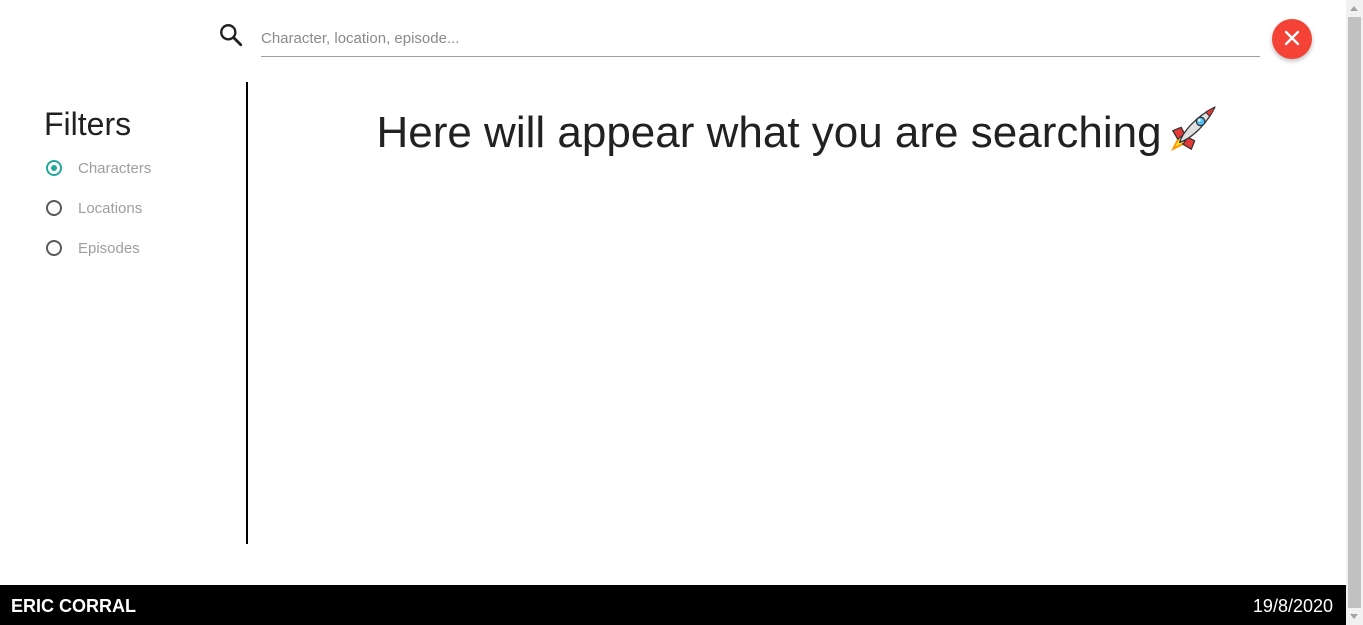  What do you see at coordinates (673, 605) in the screenshot?
I see `footer: ERIC CORRAL 19/8/2020` at bounding box center [673, 605].